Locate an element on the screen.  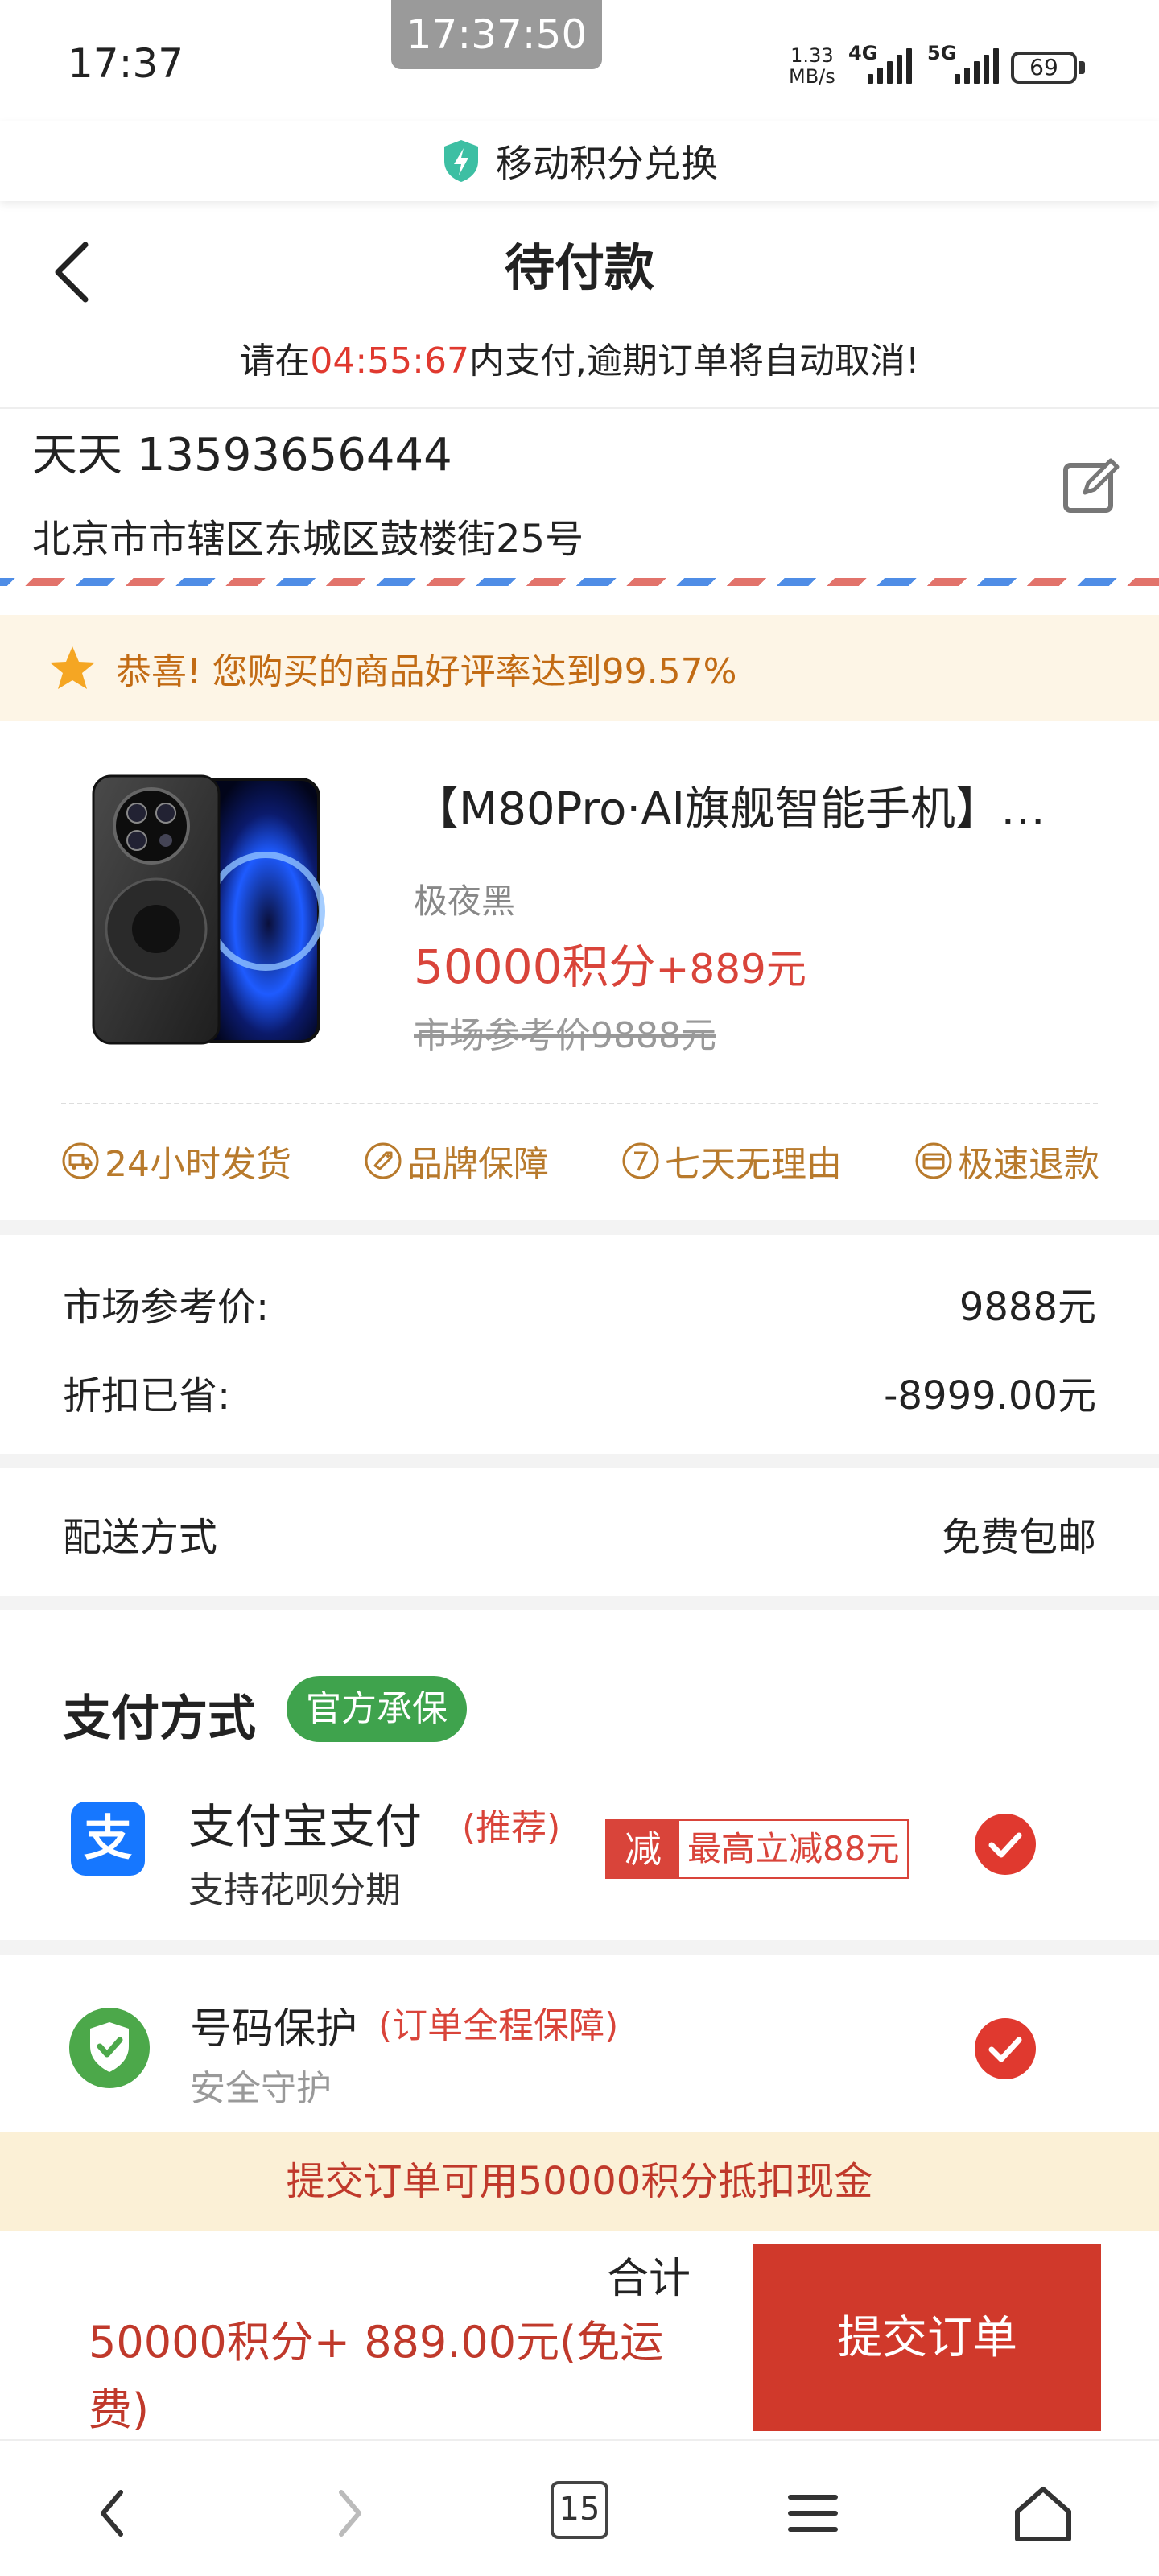
status-clock: 17:37 is located at coordinates (126, 63).